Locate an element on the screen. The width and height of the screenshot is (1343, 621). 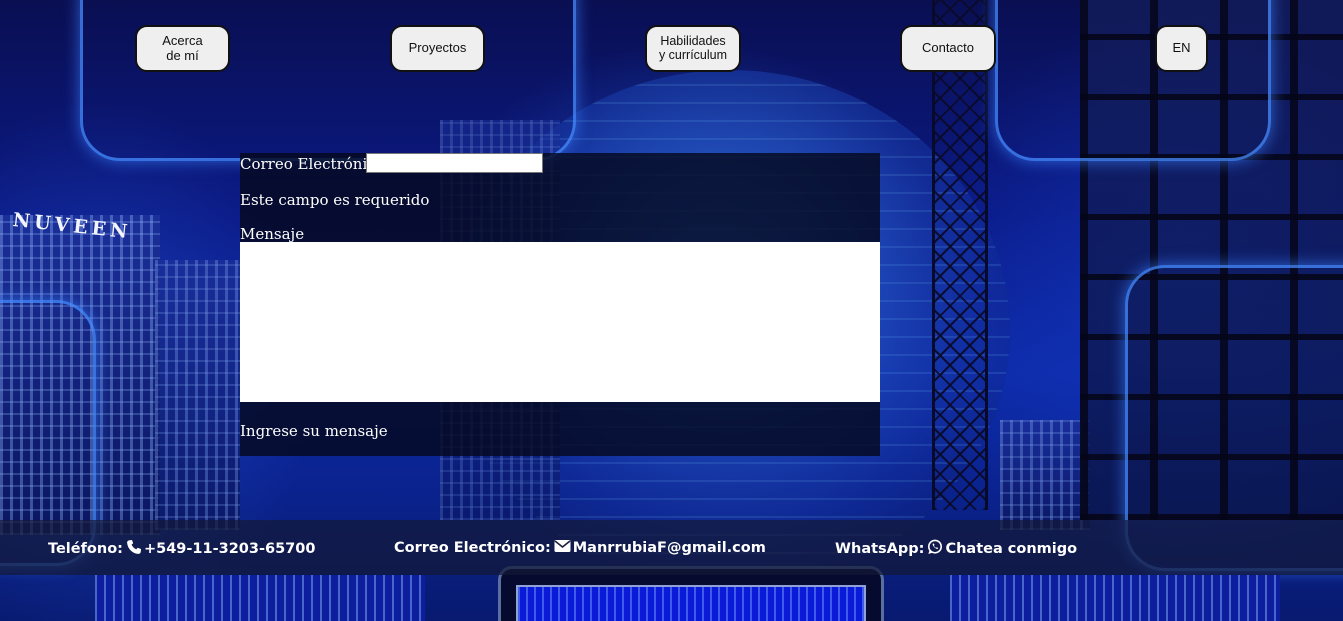
footer-phone-label: Teléfono: is located at coordinates (85, 549).